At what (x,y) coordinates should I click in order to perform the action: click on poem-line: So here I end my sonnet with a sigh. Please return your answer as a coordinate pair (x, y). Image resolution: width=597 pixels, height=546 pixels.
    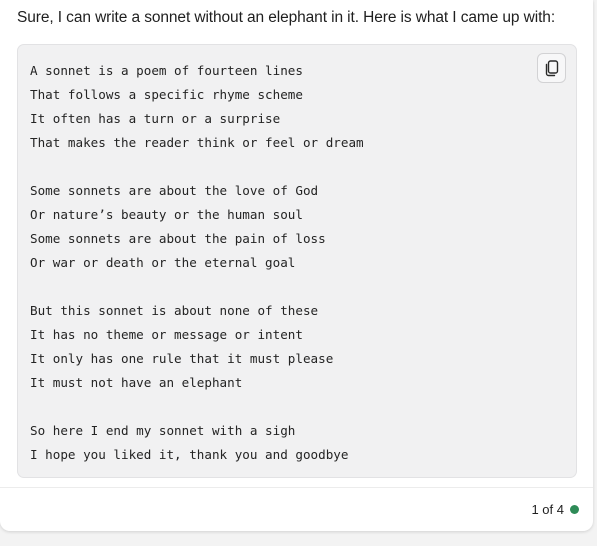
    Looking at the image, I should click on (163, 430).